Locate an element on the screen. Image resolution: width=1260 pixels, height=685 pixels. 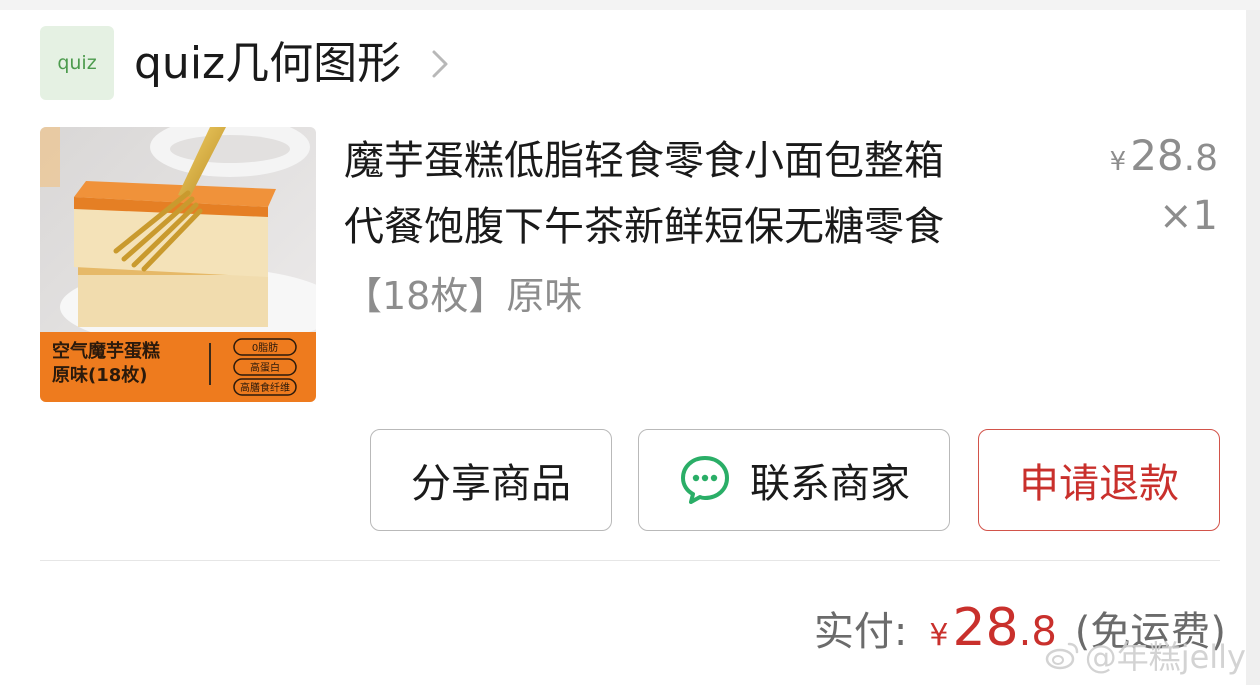
watermark: @年糕jelly is located at coordinates (1145, 655).